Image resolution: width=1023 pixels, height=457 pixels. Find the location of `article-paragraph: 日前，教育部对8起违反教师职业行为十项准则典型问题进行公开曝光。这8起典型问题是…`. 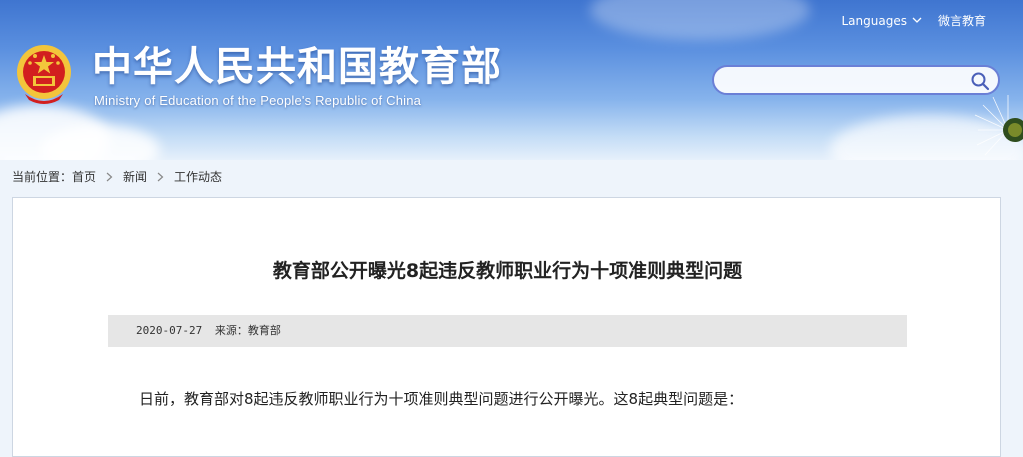

article-paragraph: 日前，教育部对8起违反教师职业行为十项准则典型问题进行公开曝光。这8起典型问题是… is located at coordinates (441, 399).